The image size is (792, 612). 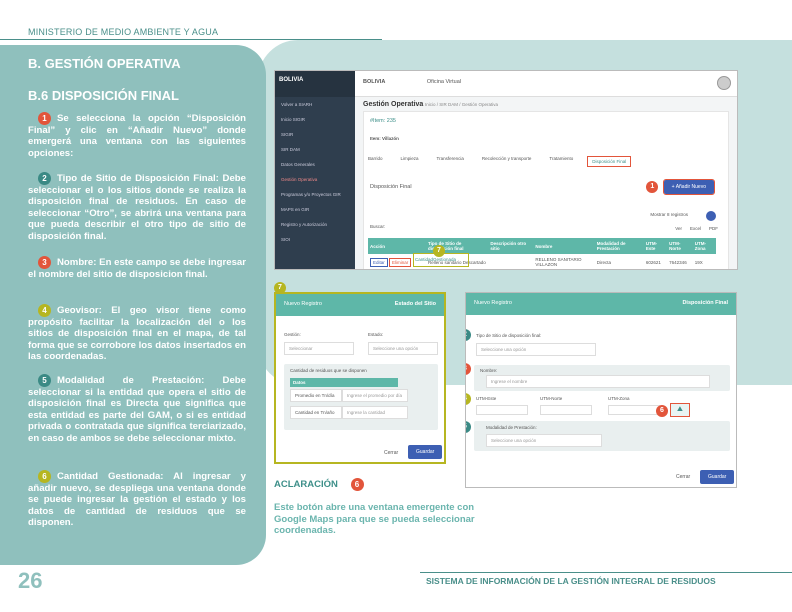 I want to click on callout-3: 3, so click(x=468, y=369).